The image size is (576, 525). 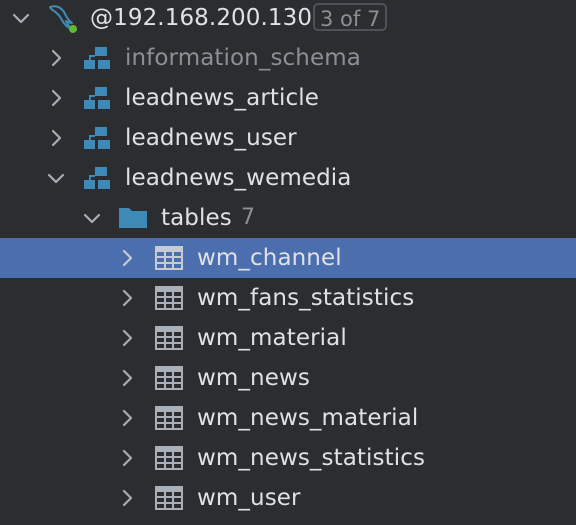 I want to click on folder-icon, so click(x=133, y=218).